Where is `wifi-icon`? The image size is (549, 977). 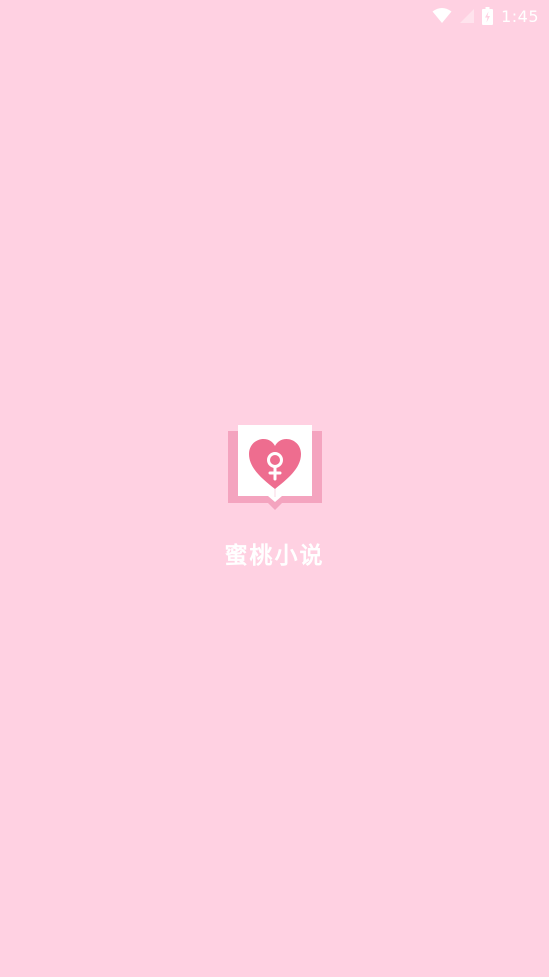
wifi-icon is located at coordinates (442, 15).